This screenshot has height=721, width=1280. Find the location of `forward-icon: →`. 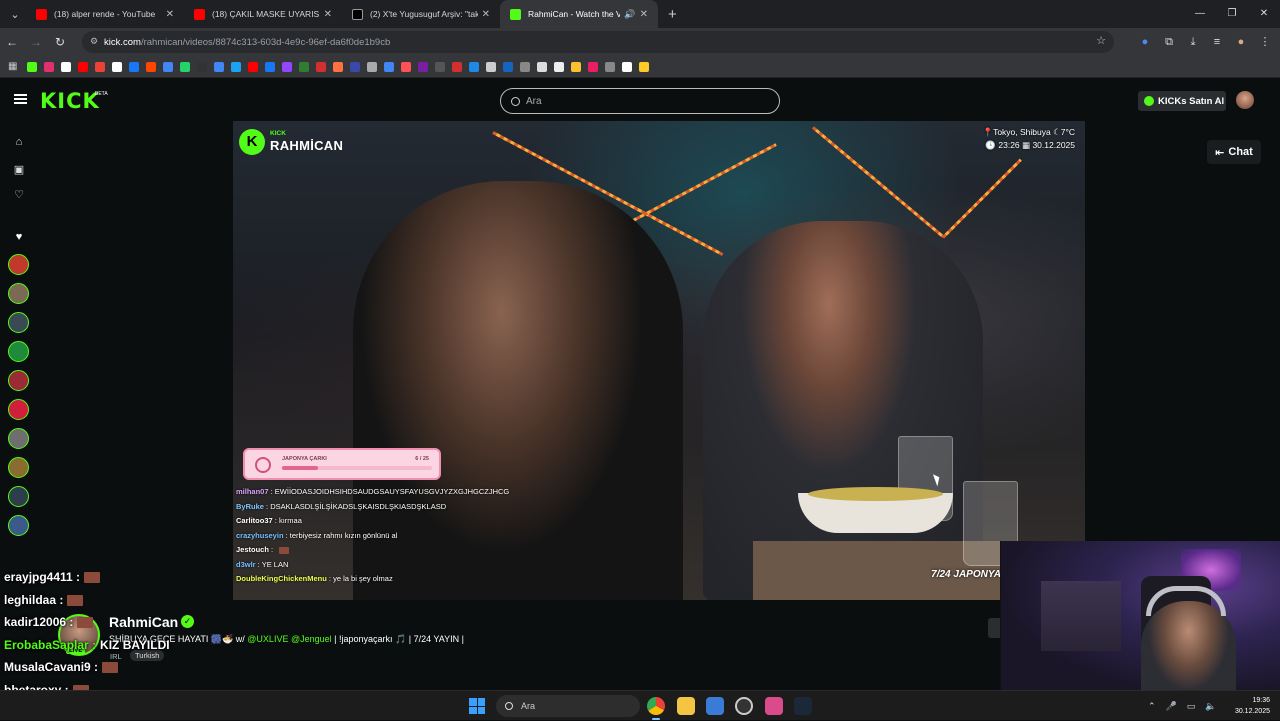

forward-icon: → is located at coordinates (36, 42).